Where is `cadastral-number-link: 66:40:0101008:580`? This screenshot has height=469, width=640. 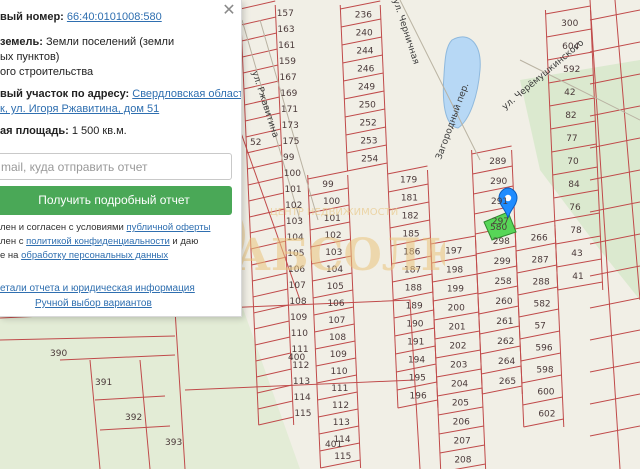
cadastral-number-link: 66:40:0101008:580 is located at coordinates (114, 17).